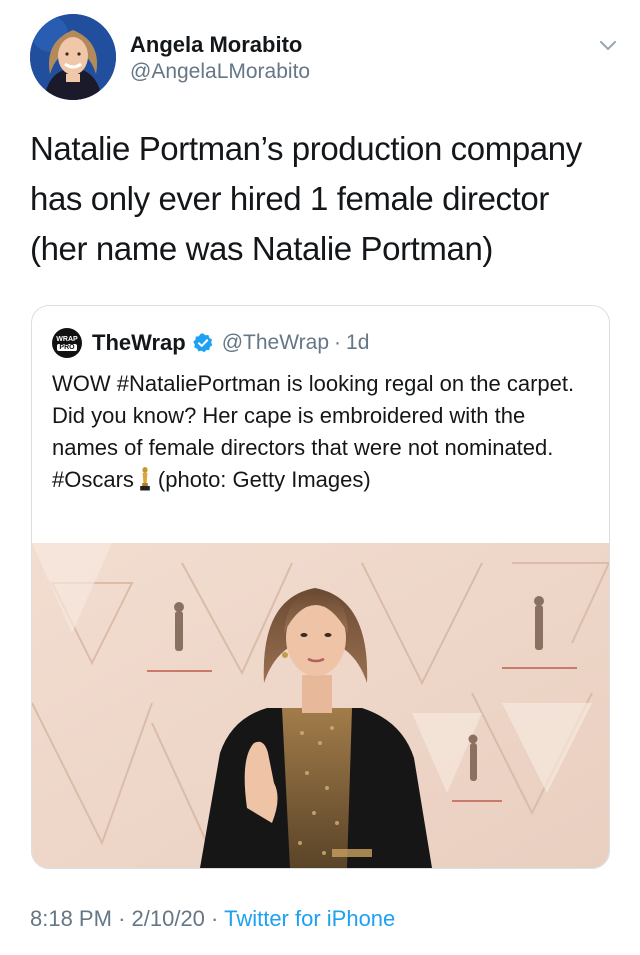 The width and height of the screenshot is (640, 955). What do you see at coordinates (357, 343) in the screenshot?
I see `quoted-timestamp: 1d` at bounding box center [357, 343].